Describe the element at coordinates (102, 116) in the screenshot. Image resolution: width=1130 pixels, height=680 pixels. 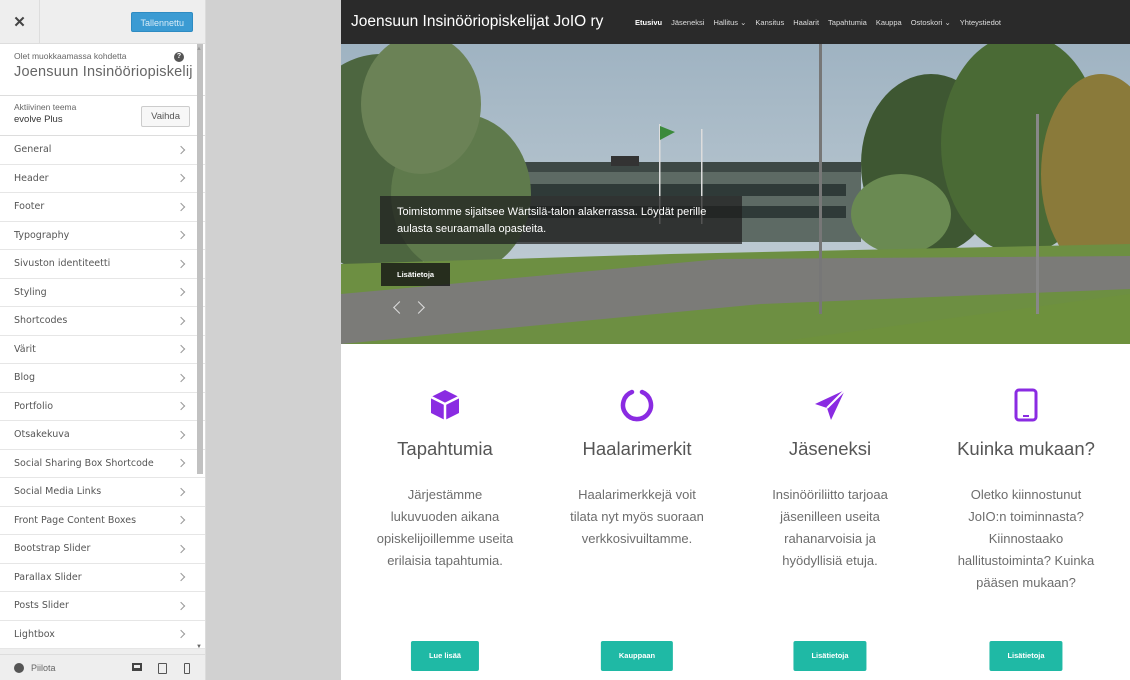
I see `active-theme: Aktiivinen teema evolve Plus Vaihda` at that location.